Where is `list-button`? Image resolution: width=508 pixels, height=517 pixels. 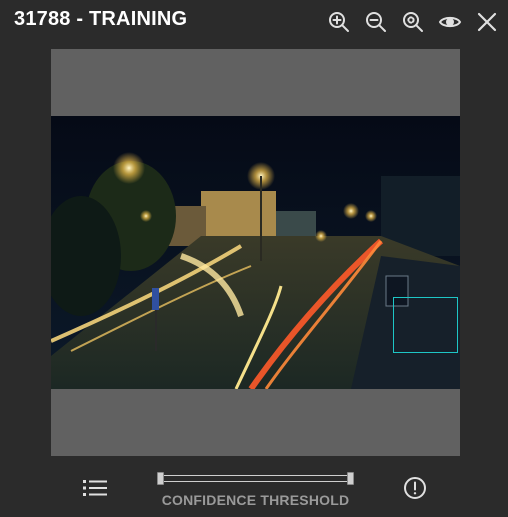 list-button is located at coordinates (96, 488).